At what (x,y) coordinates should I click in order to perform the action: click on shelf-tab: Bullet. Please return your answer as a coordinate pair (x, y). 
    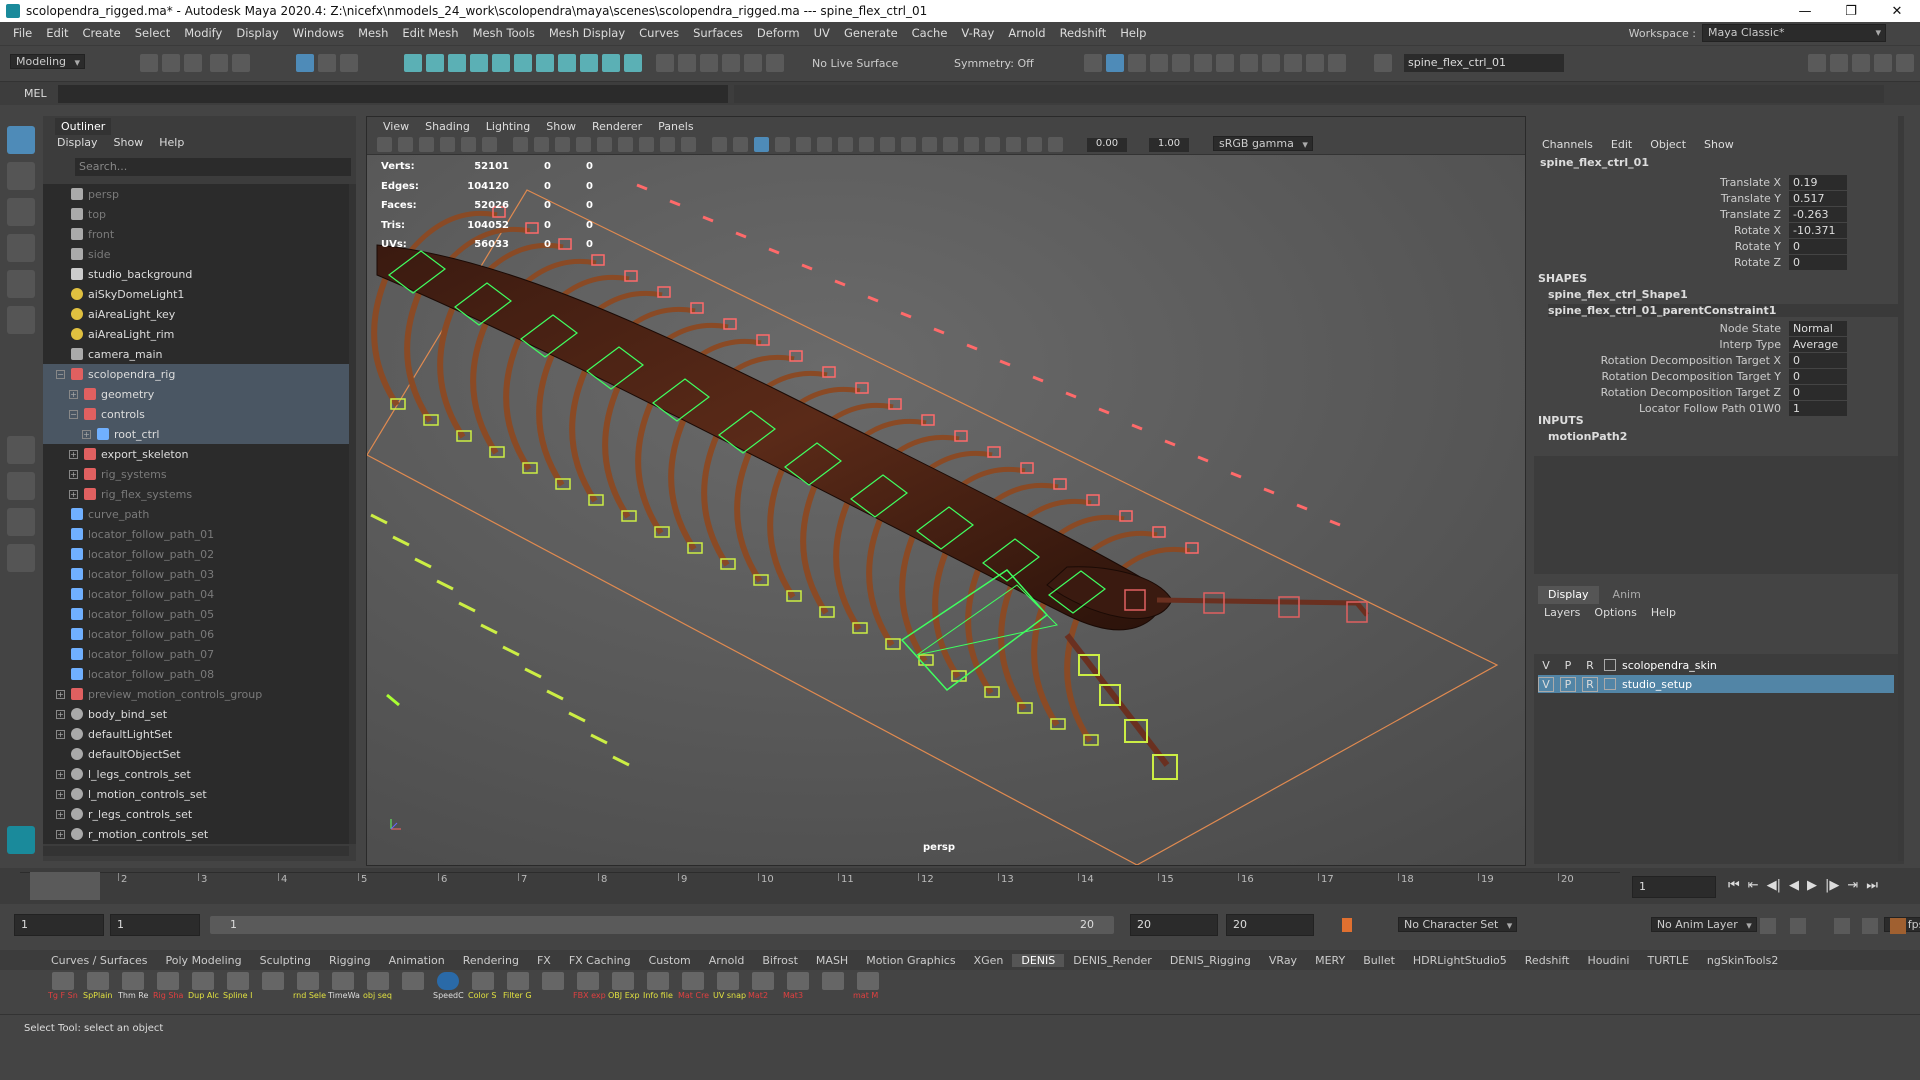
    Looking at the image, I should click on (1379, 960).